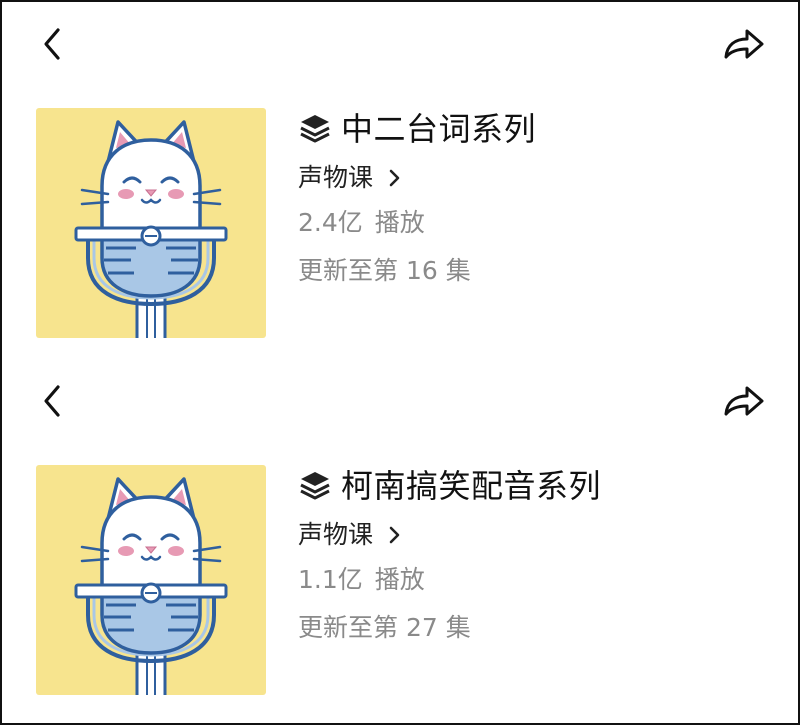  What do you see at coordinates (384, 627) in the screenshot?
I see `episode-update-status: 更新至第 27 集` at bounding box center [384, 627].